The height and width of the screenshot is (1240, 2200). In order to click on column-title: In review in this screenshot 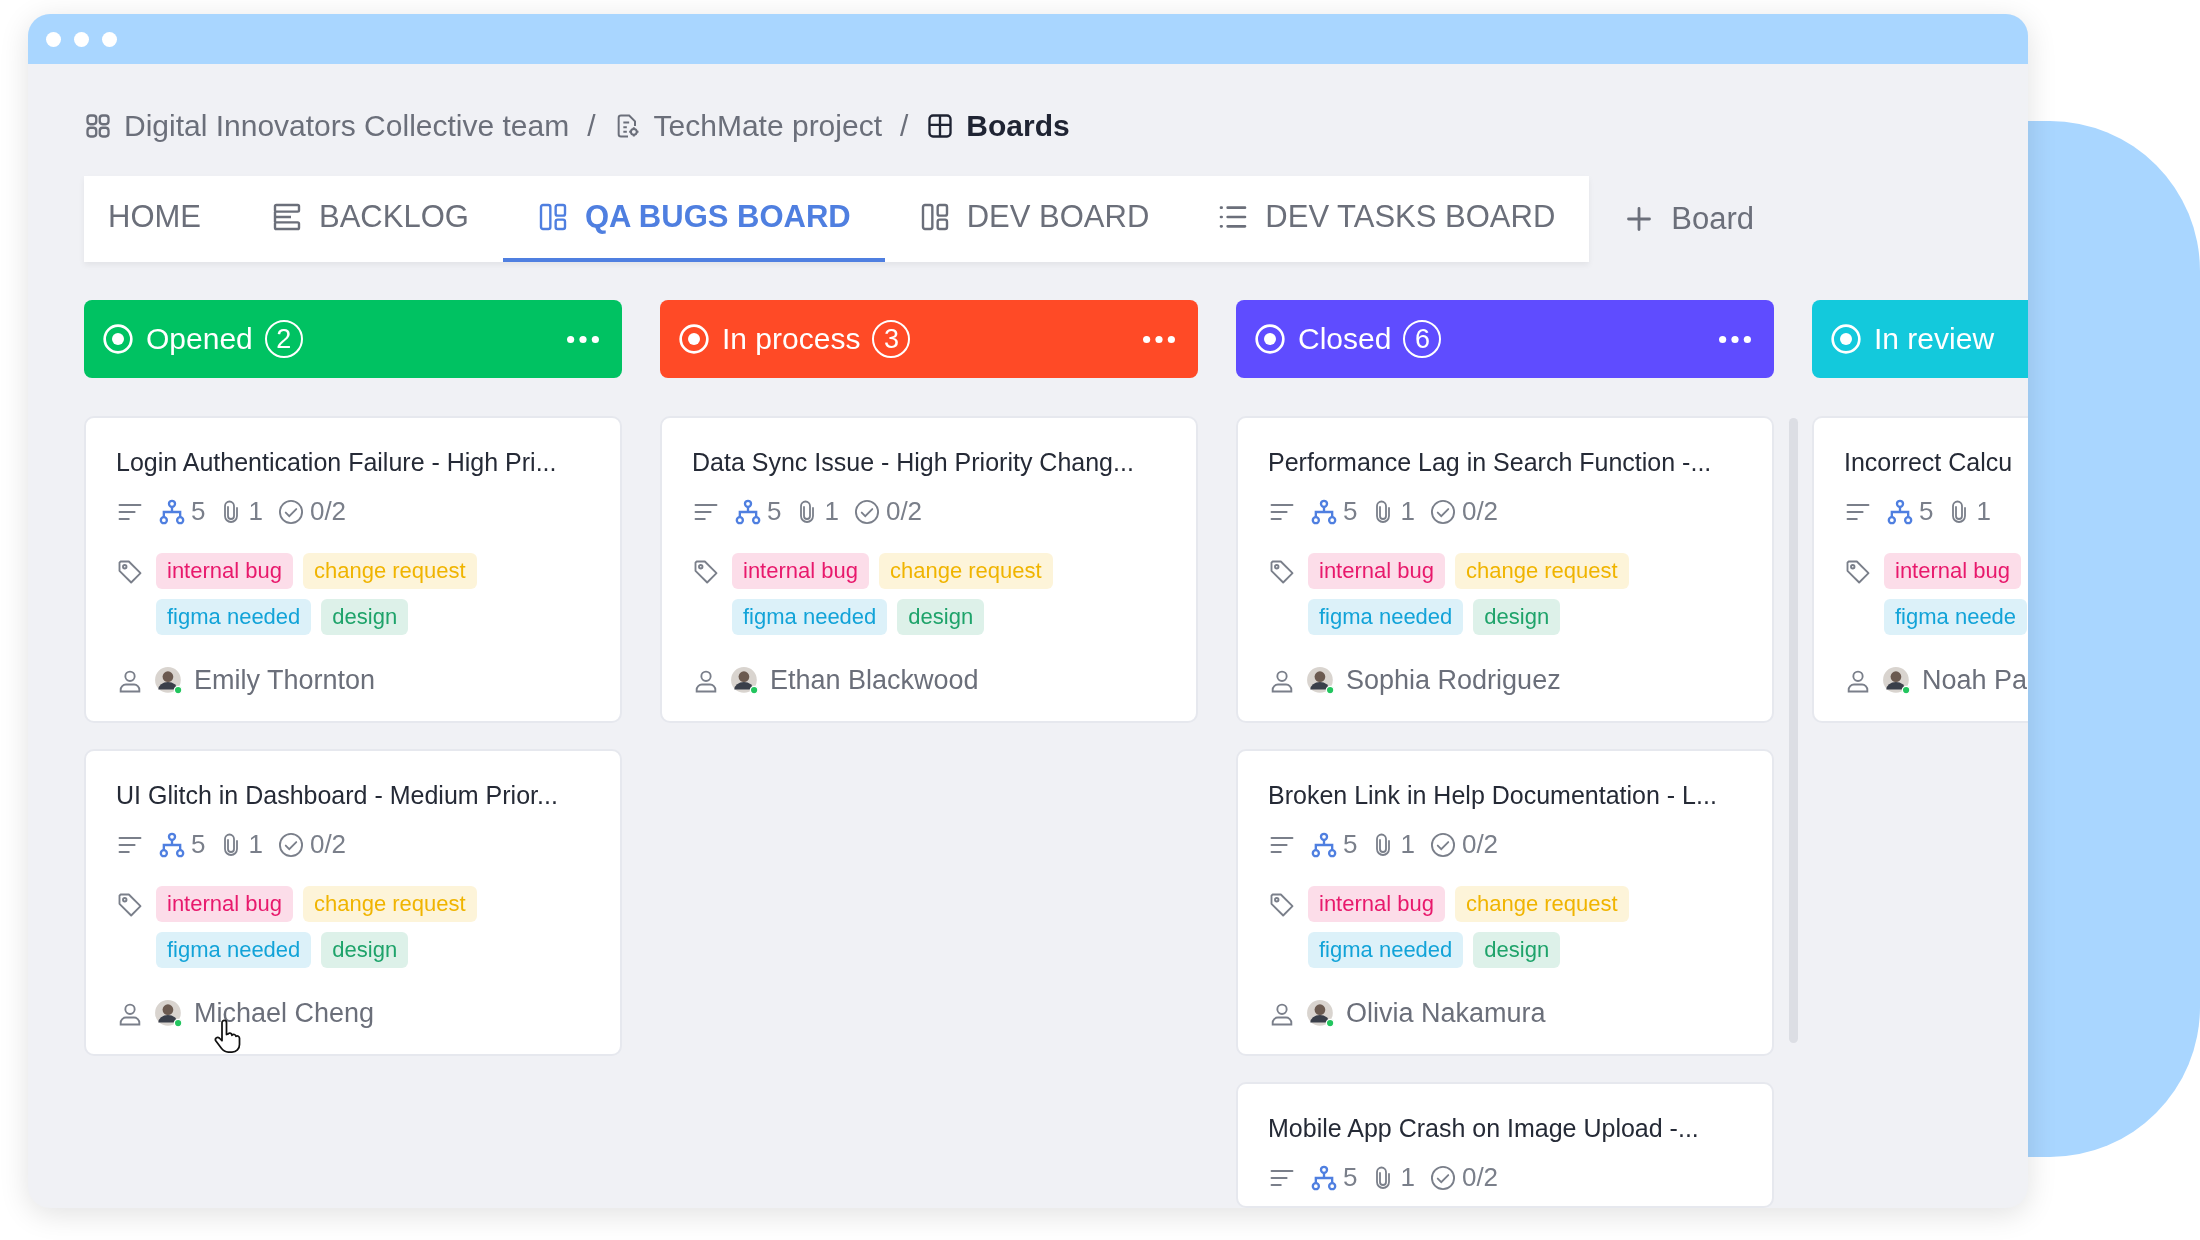, I will do `click(1934, 339)`.